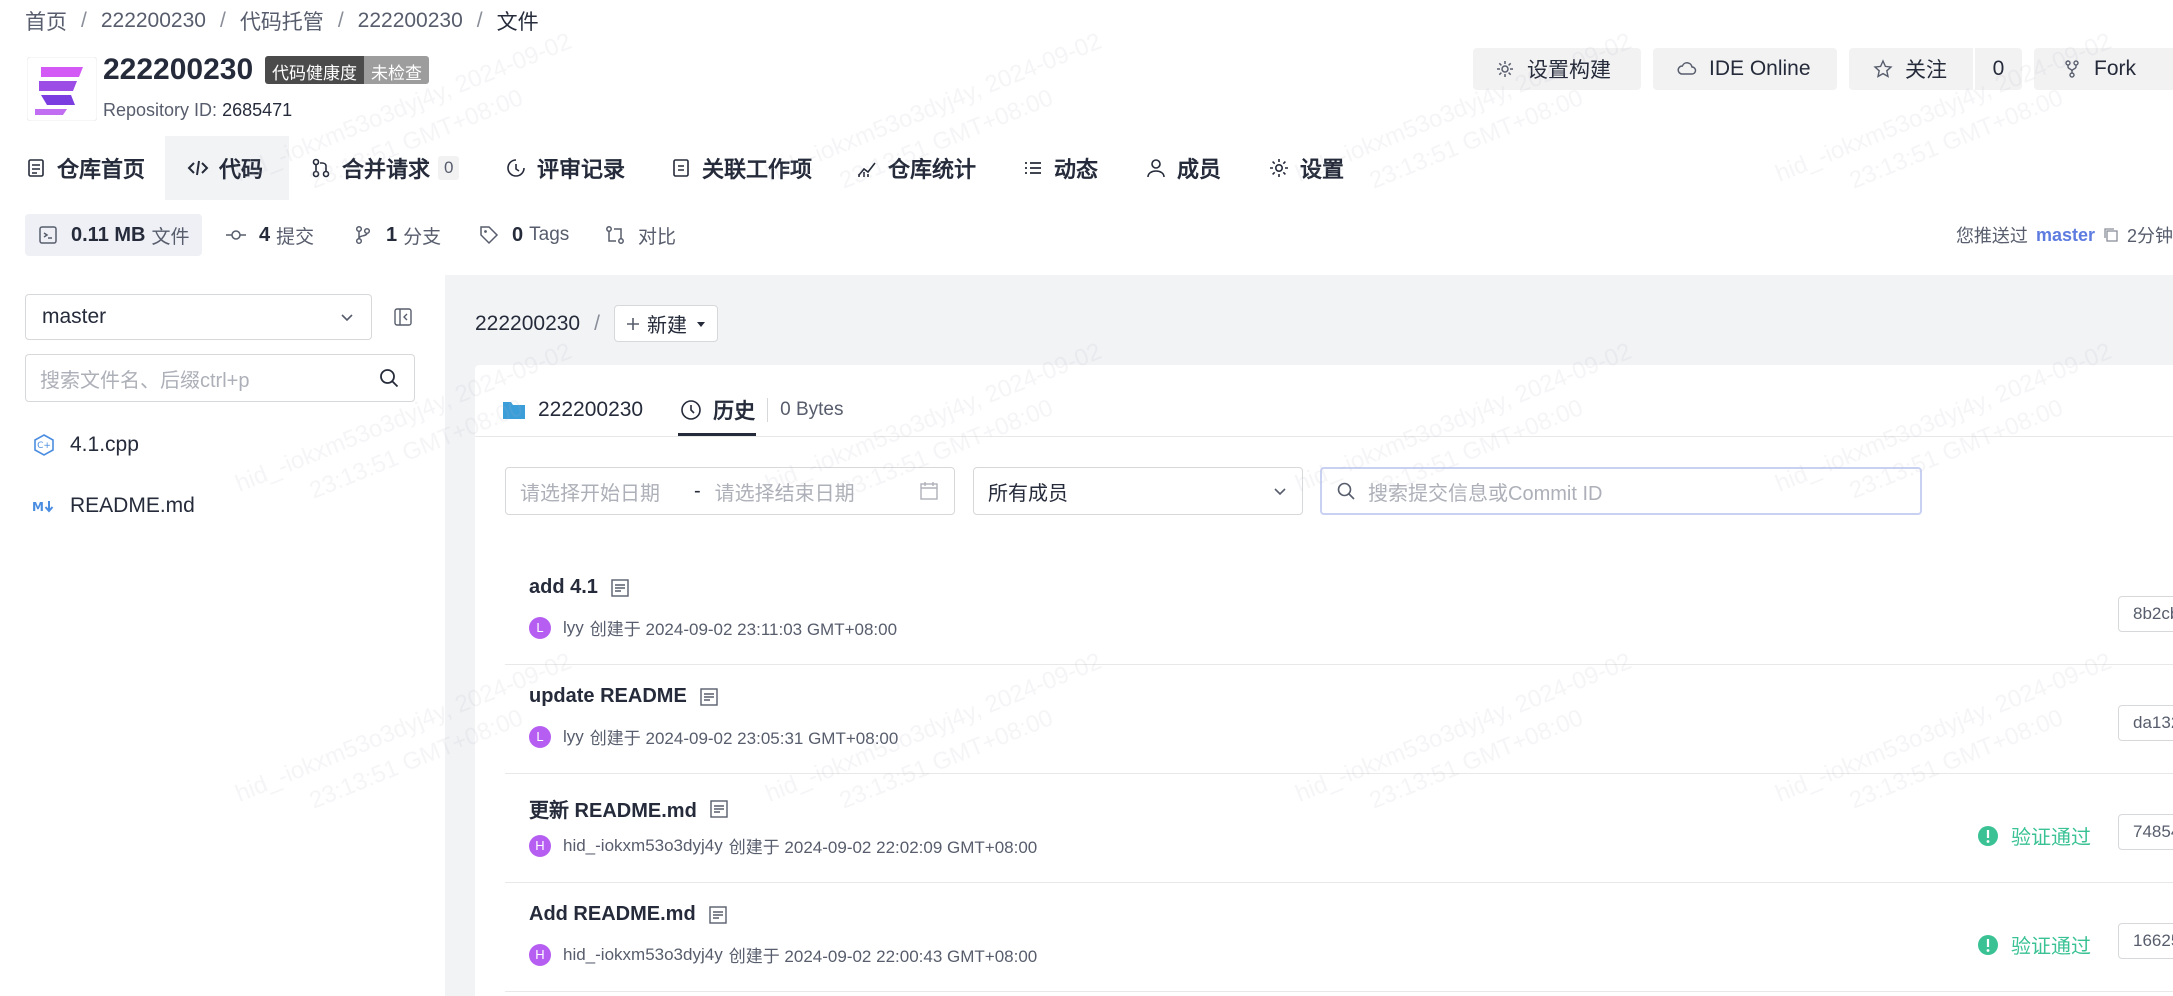  I want to click on path-bar: 222200230 / 新建, so click(596, 323).